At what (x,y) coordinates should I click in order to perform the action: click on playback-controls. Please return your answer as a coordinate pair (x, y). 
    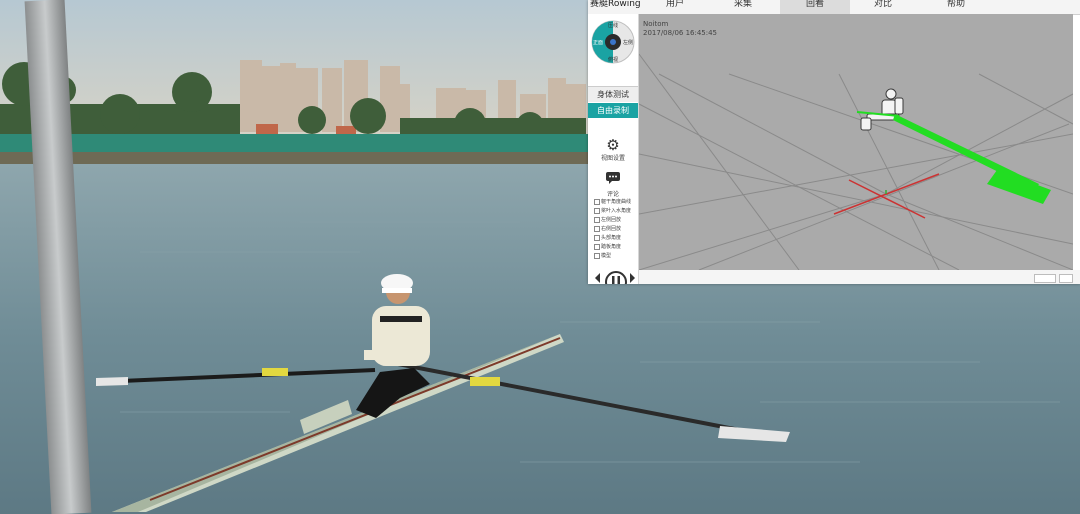
    Looking at the image, I should click on (615, 277).